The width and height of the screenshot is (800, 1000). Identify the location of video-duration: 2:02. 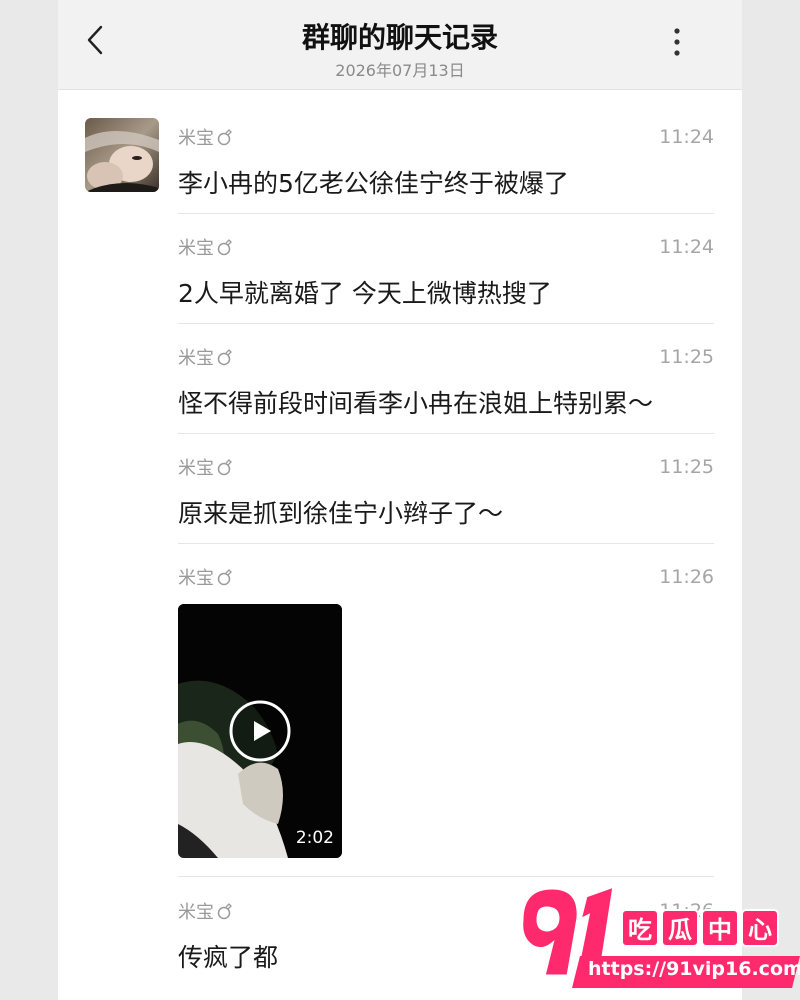
(314, 838).